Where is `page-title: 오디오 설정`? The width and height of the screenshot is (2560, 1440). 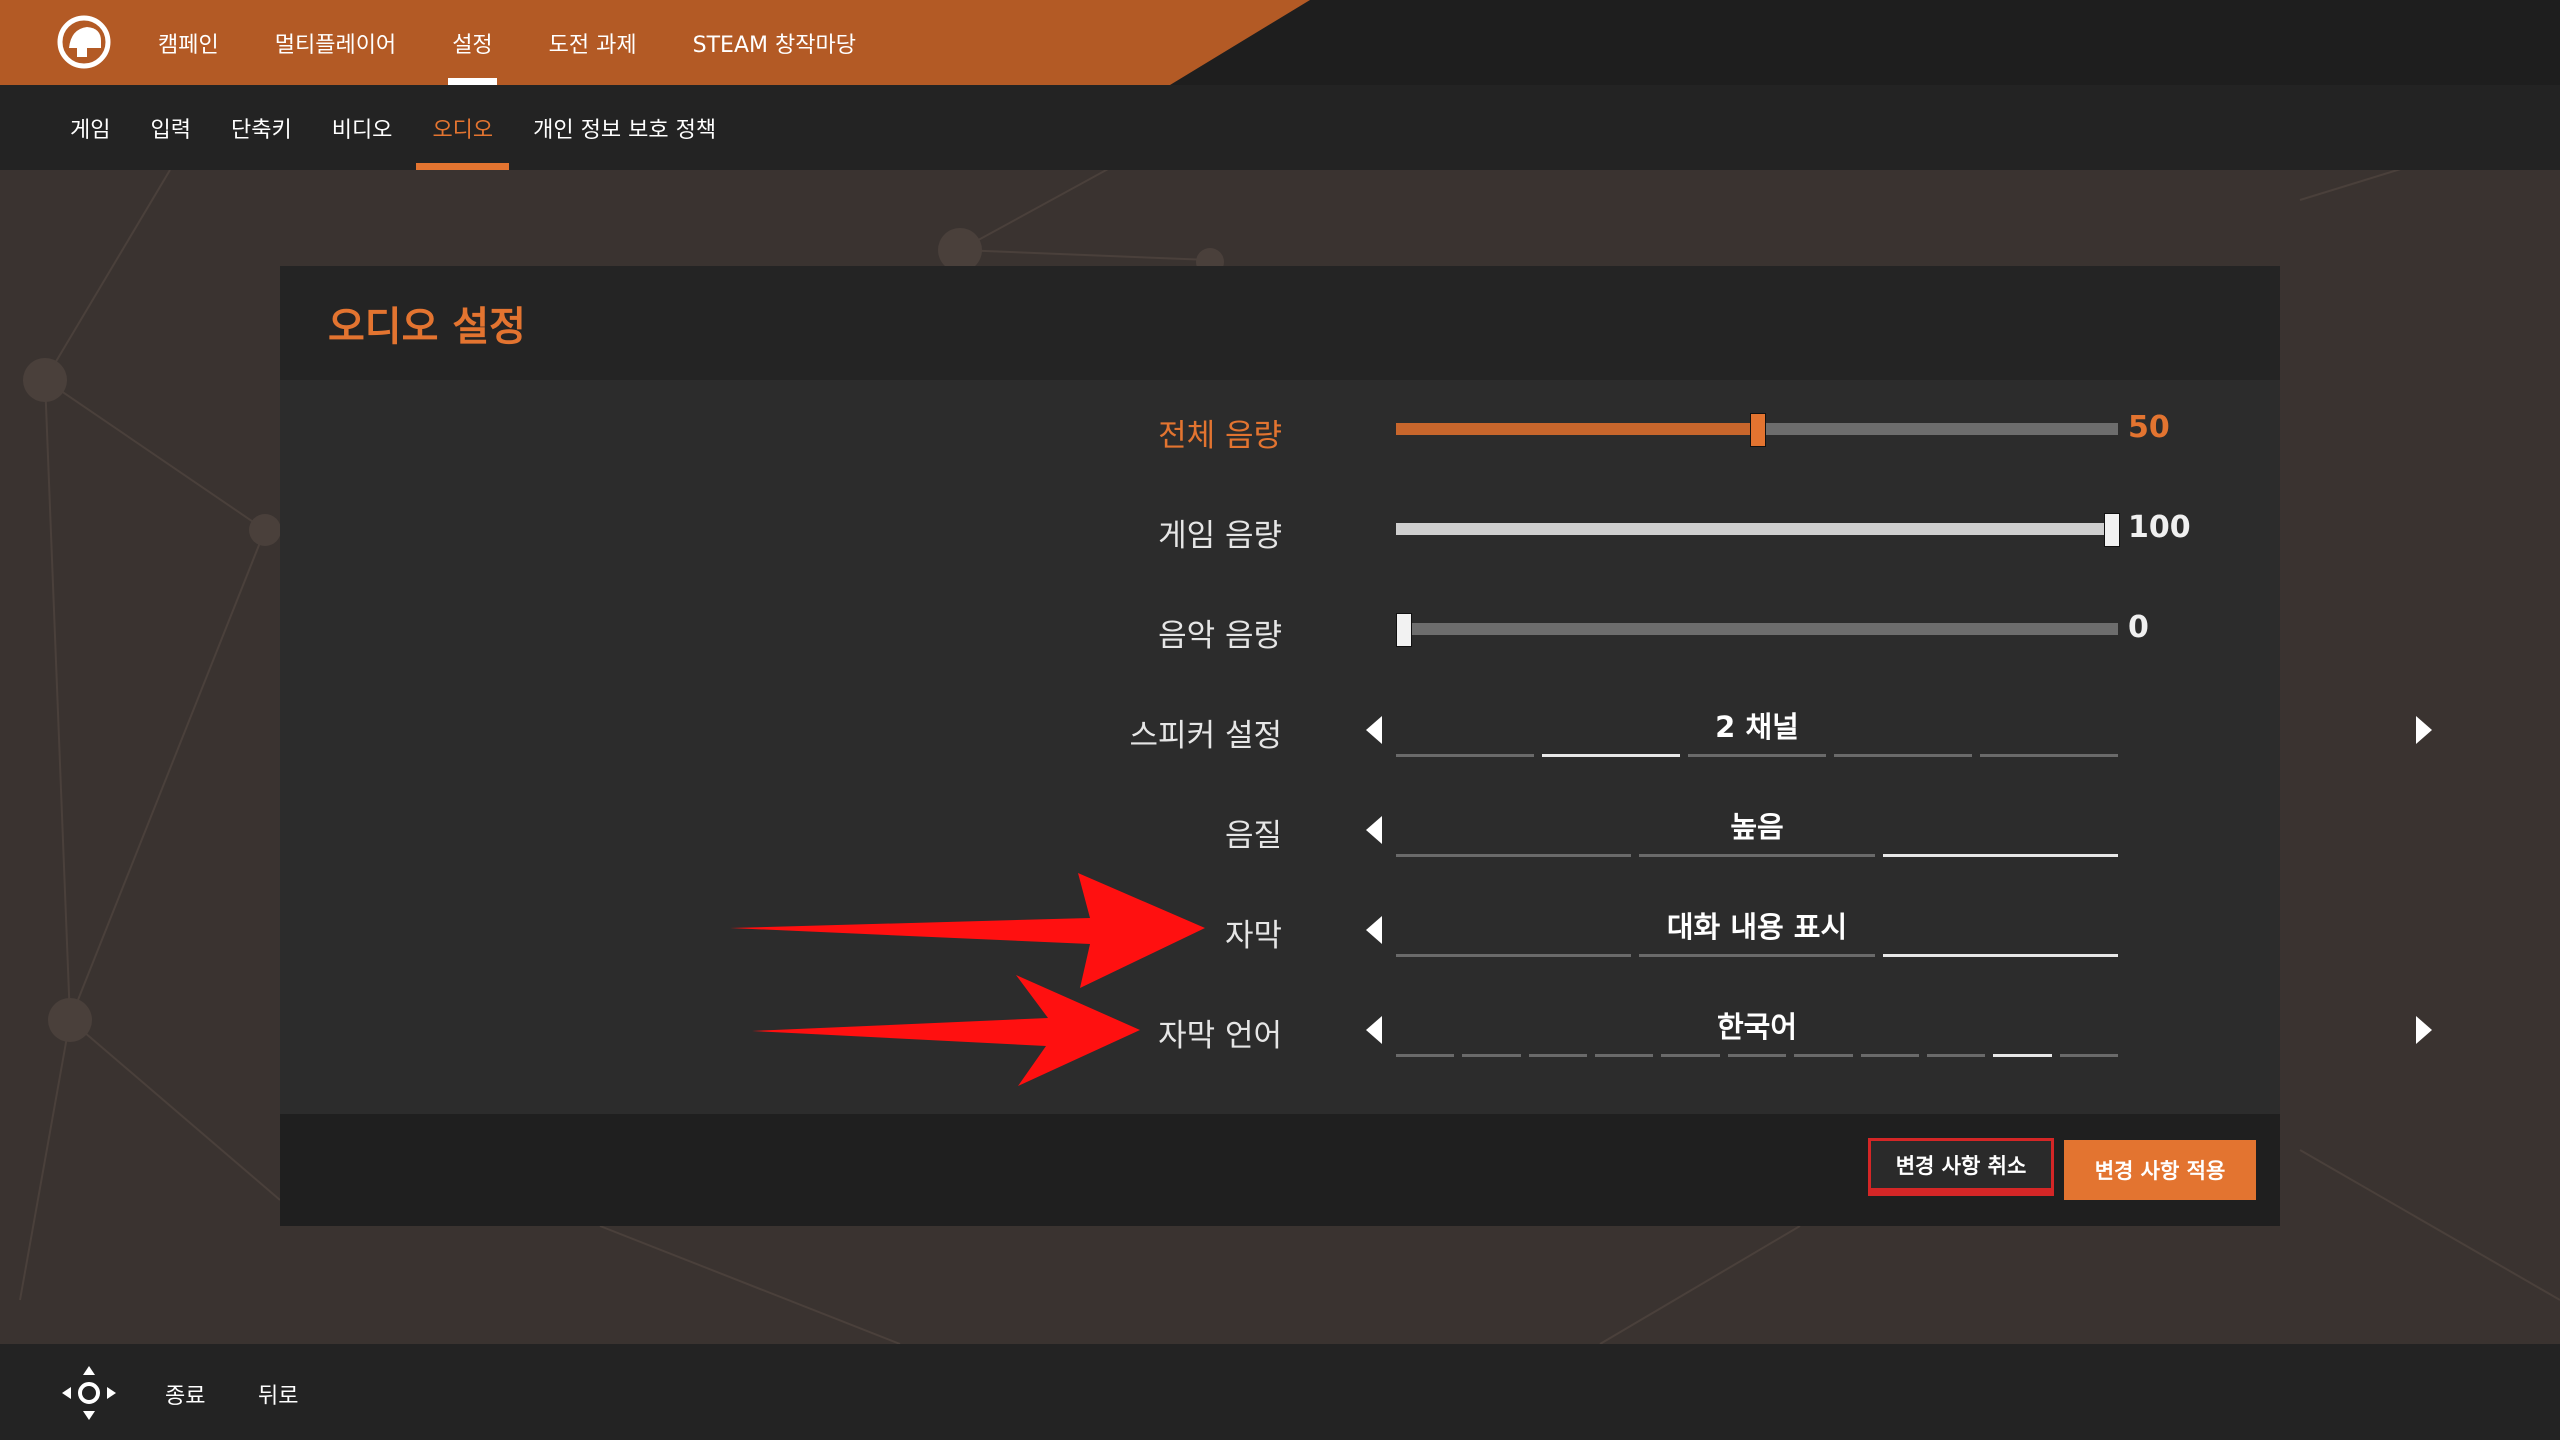
page-title: 오디오 설정 is located at coordinates (427, 327).